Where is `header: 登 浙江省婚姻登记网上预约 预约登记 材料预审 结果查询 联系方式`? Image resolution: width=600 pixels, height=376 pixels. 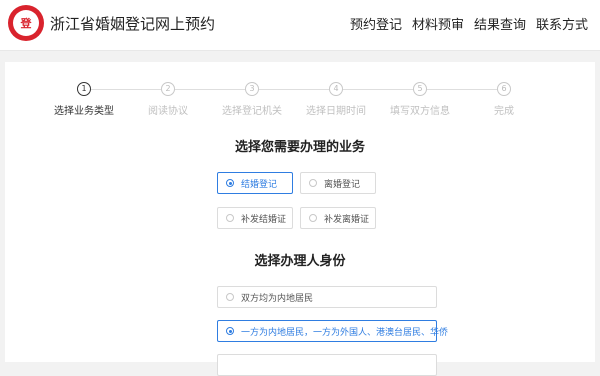
header: 登 浙江省婚姻登记网上预约 预约登记 材料预审 结果查询 联系方式 is located at coordinates (300, 25).